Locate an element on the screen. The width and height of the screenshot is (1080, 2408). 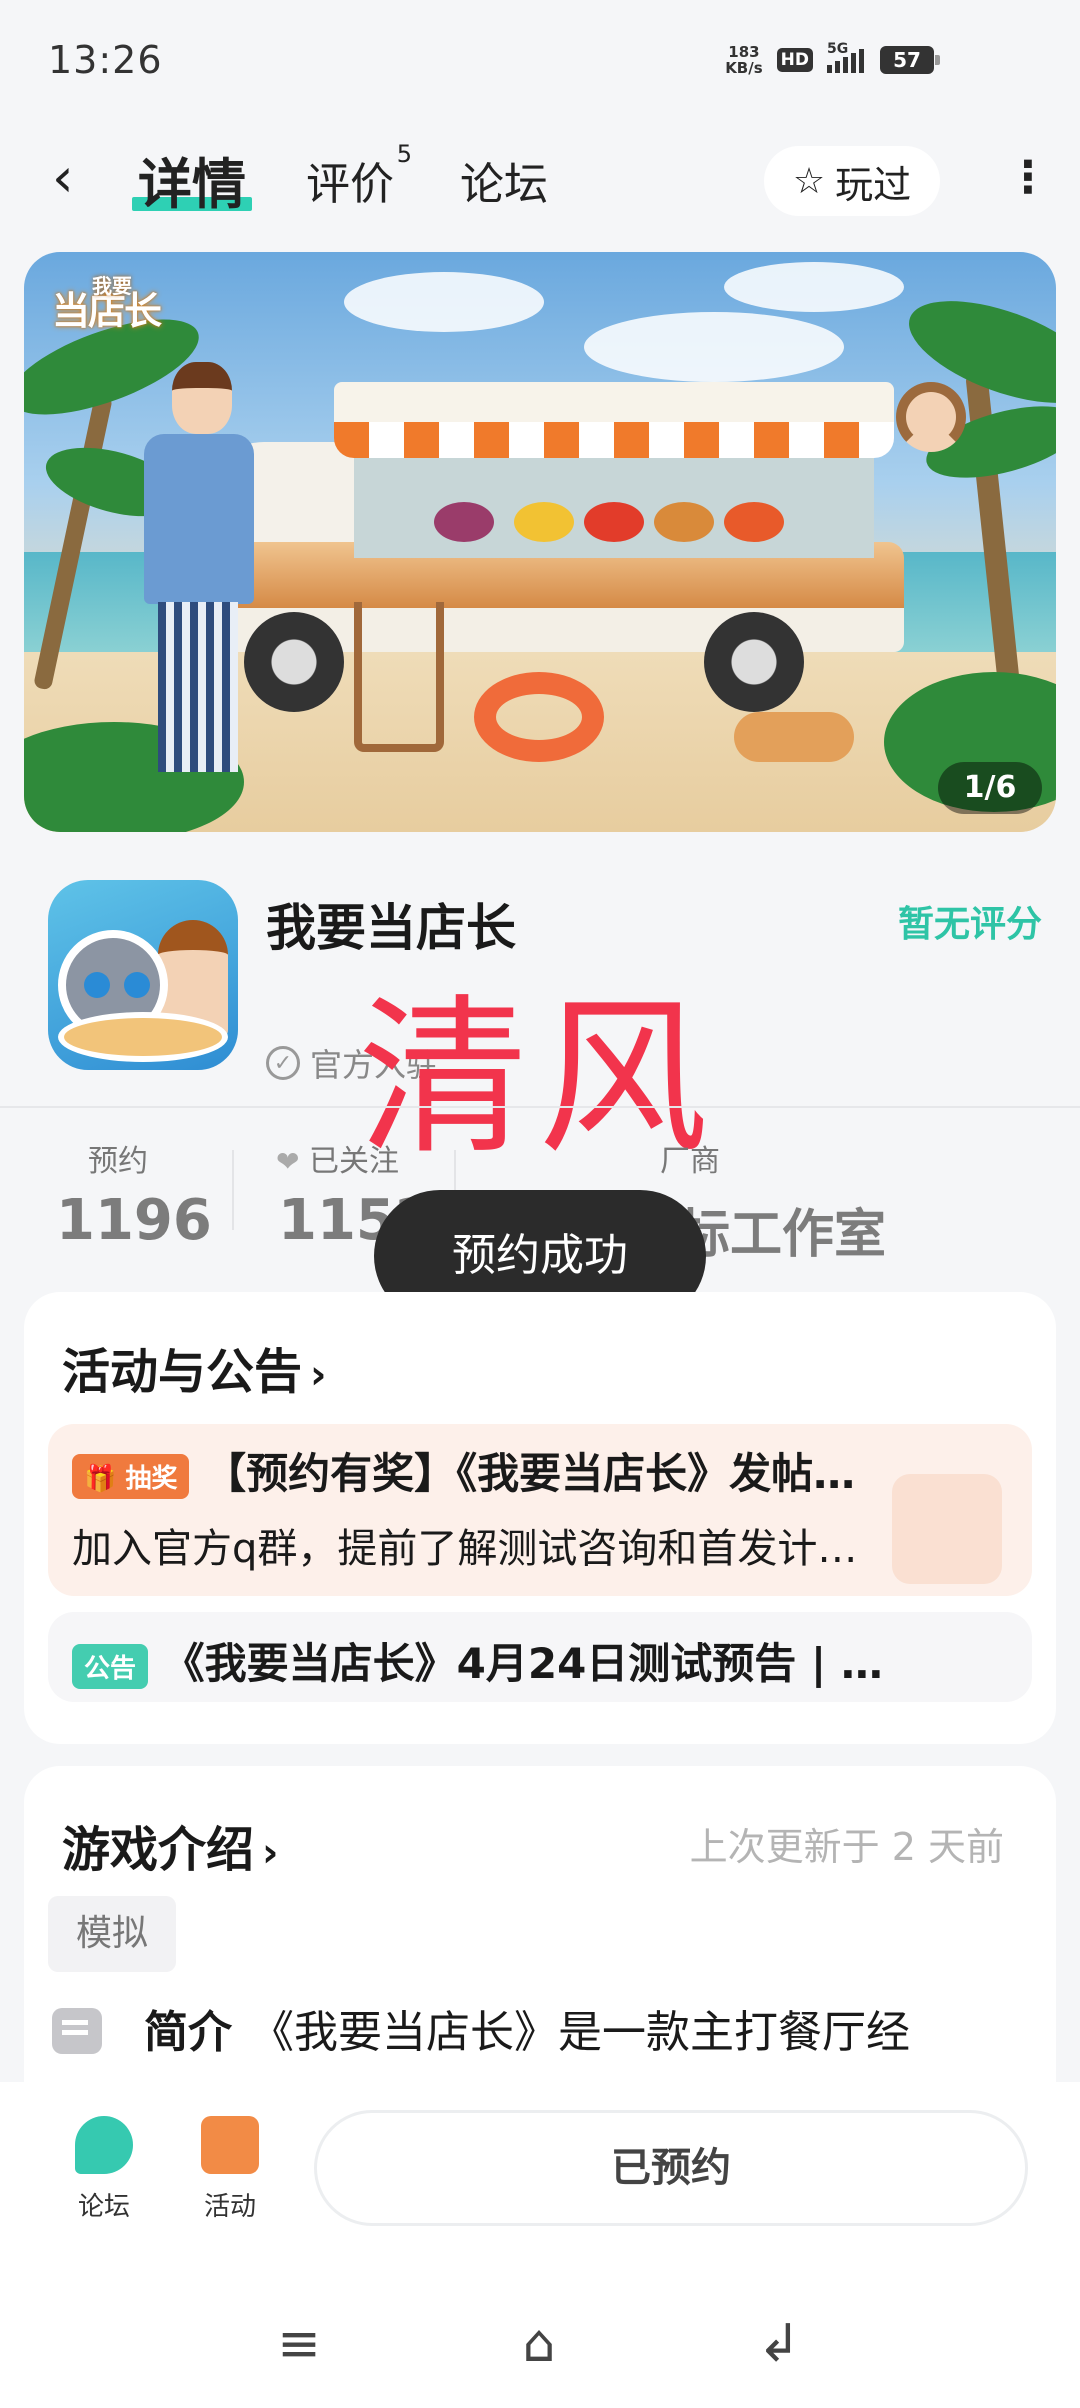
system-navigation-bar: ≡ ⌂ ↲ is located at coordinates (540, 2345).